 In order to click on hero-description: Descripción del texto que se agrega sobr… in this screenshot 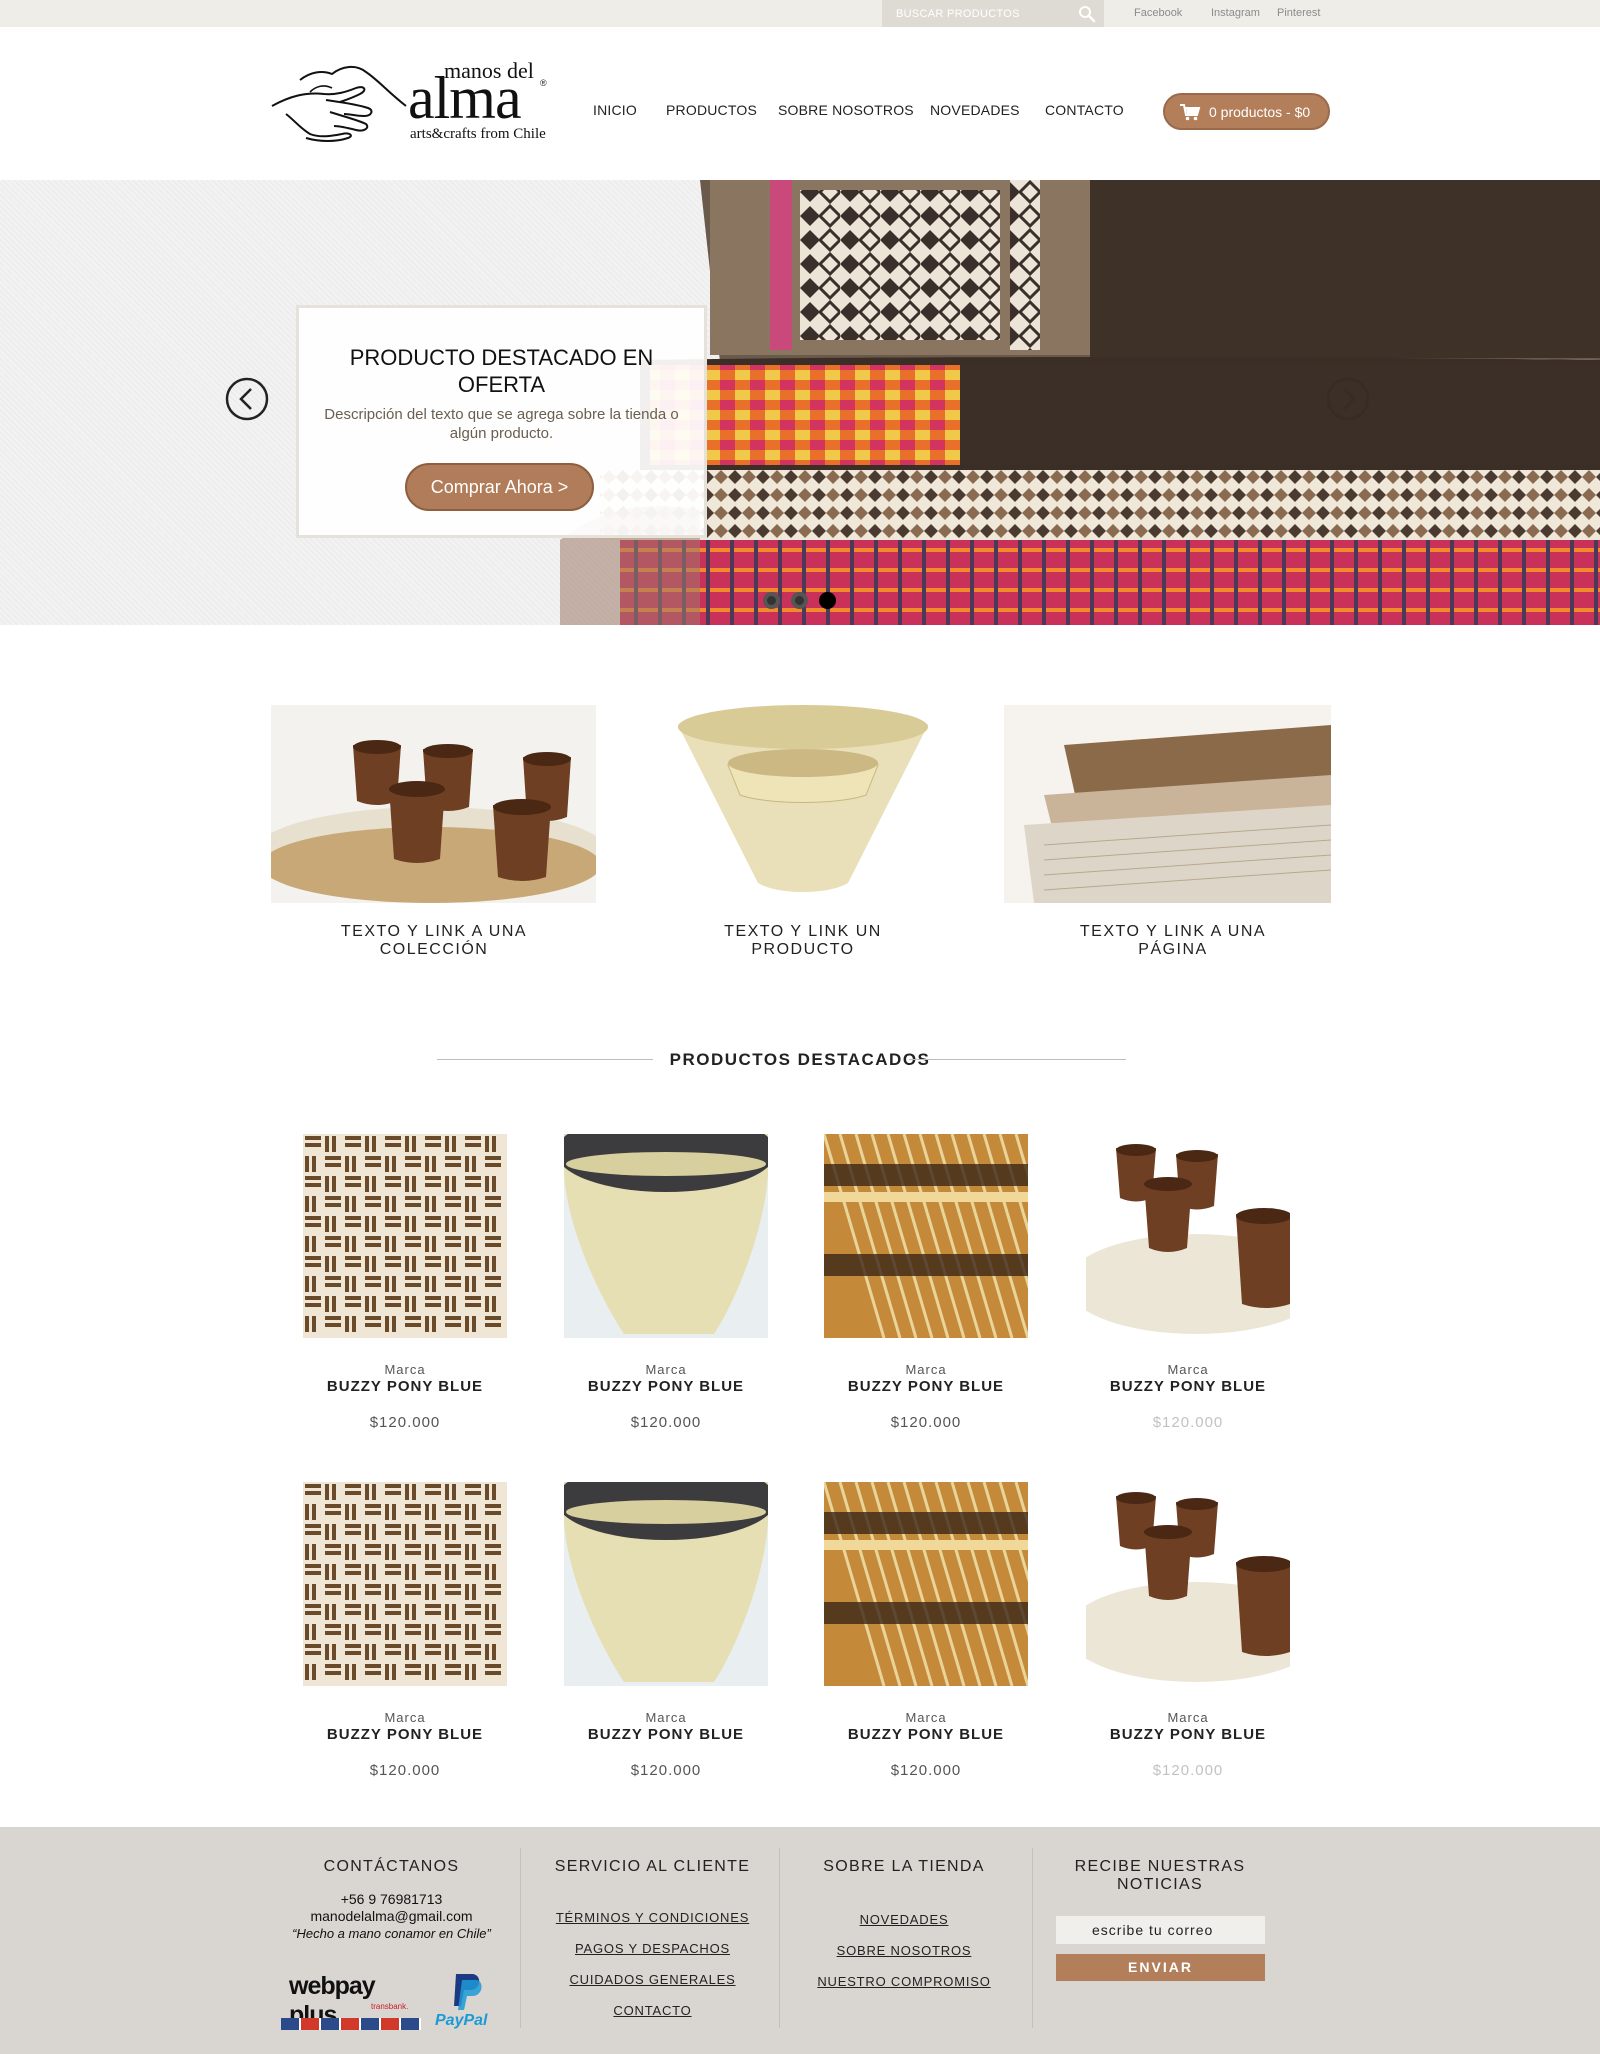, I will do `click(501, 424)`.